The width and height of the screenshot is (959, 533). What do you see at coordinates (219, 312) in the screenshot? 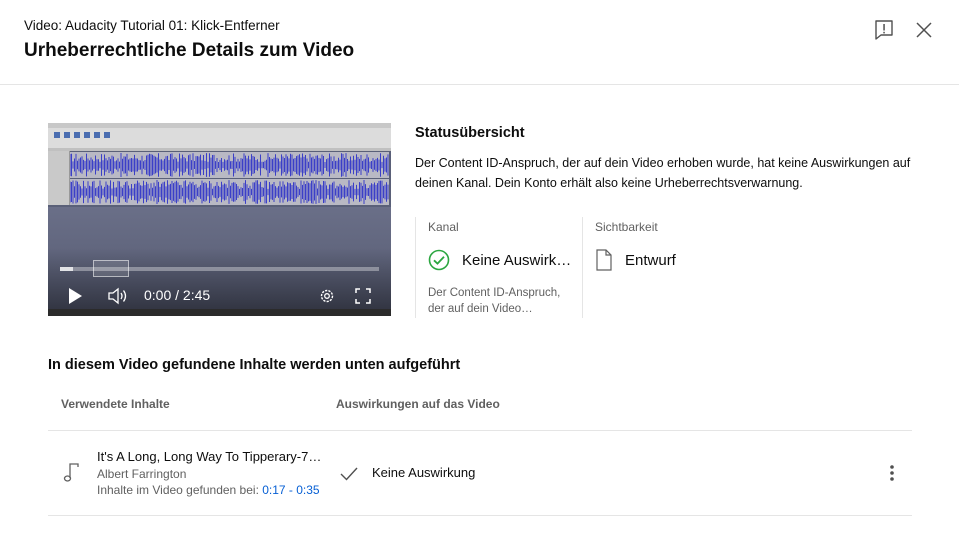
I see `video-frame-taskbar` at bounding box center [219, 312].